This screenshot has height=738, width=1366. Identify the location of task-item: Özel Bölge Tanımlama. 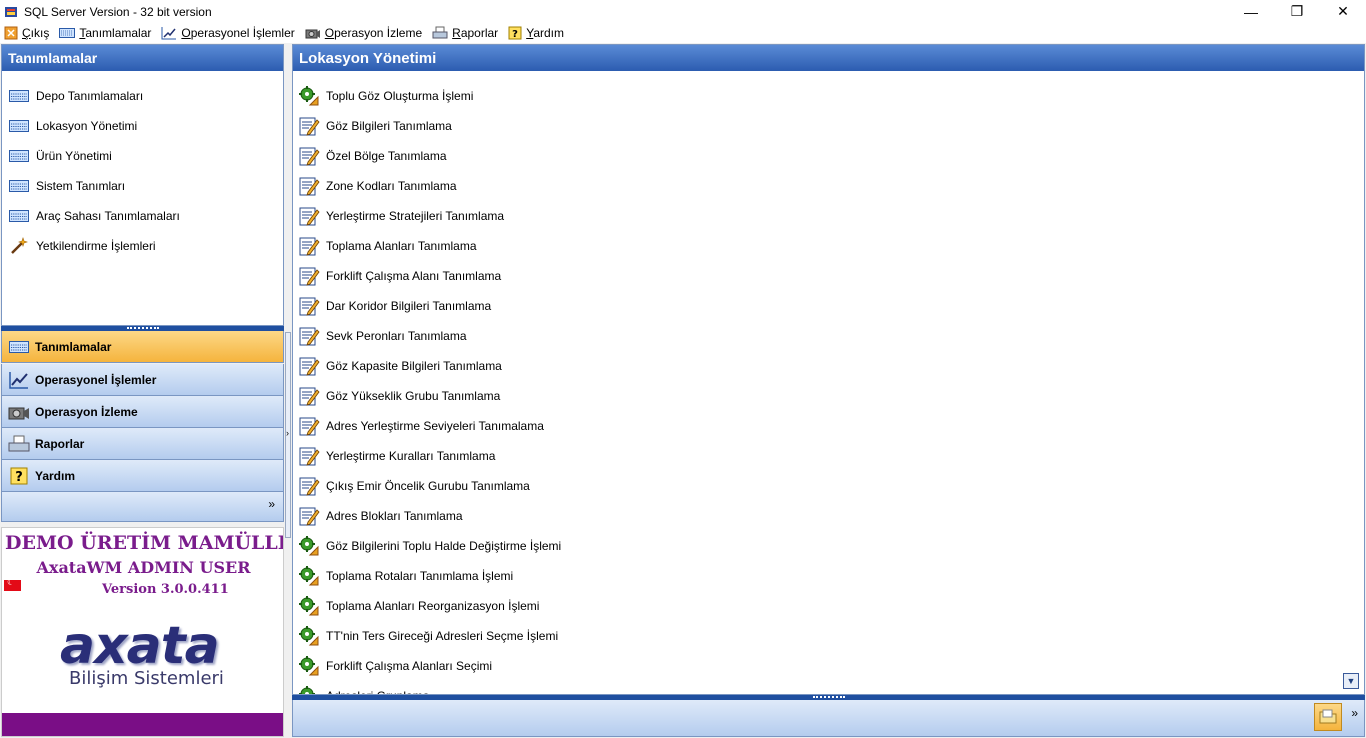
(828, 156).